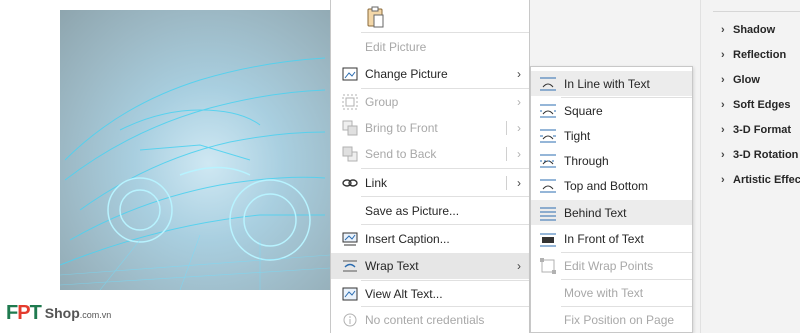 This screenshot has height=333, width=800. What do you see at coordinates (376, 18) in the screenshot?
I see `paste-icon` at bounding box center [376, 18].